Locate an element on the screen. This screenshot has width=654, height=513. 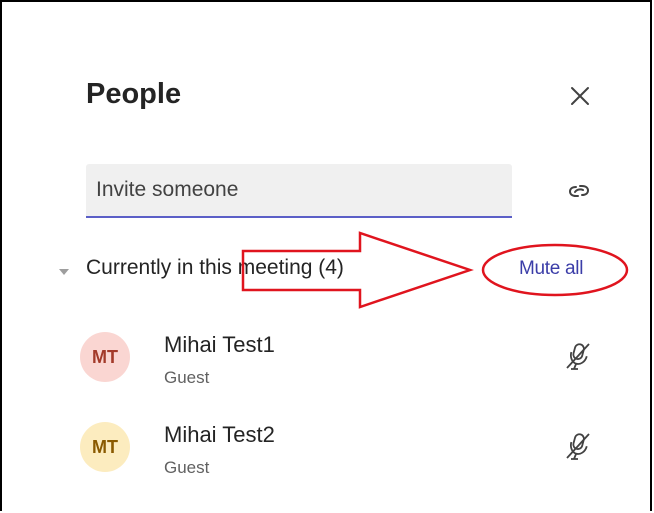
panel-title: People is located at coordinates (134, 94).